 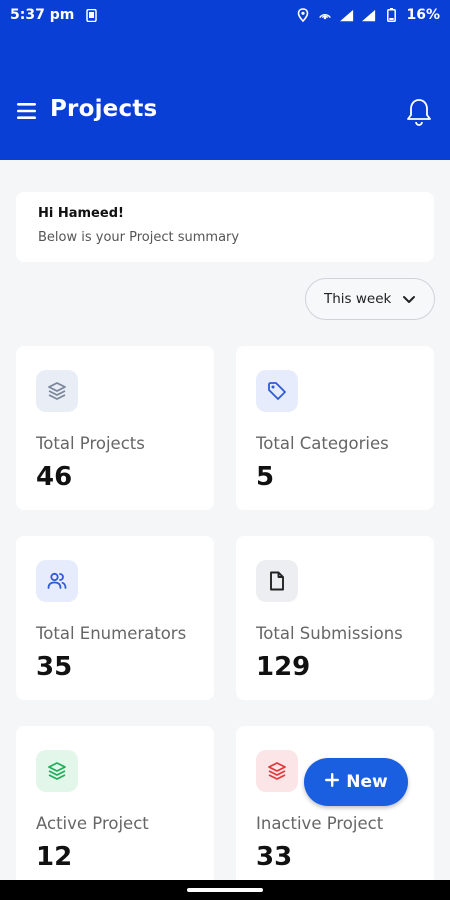 What do you see at coordinates (54, 477) in the screenshot?
I see `stat-value: 46` at bounding box center [54, 477].